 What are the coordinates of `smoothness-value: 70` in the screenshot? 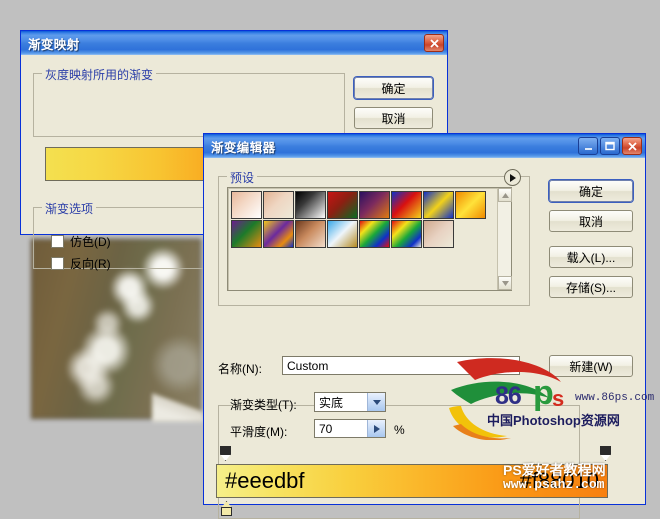 It's located at (326, 428).